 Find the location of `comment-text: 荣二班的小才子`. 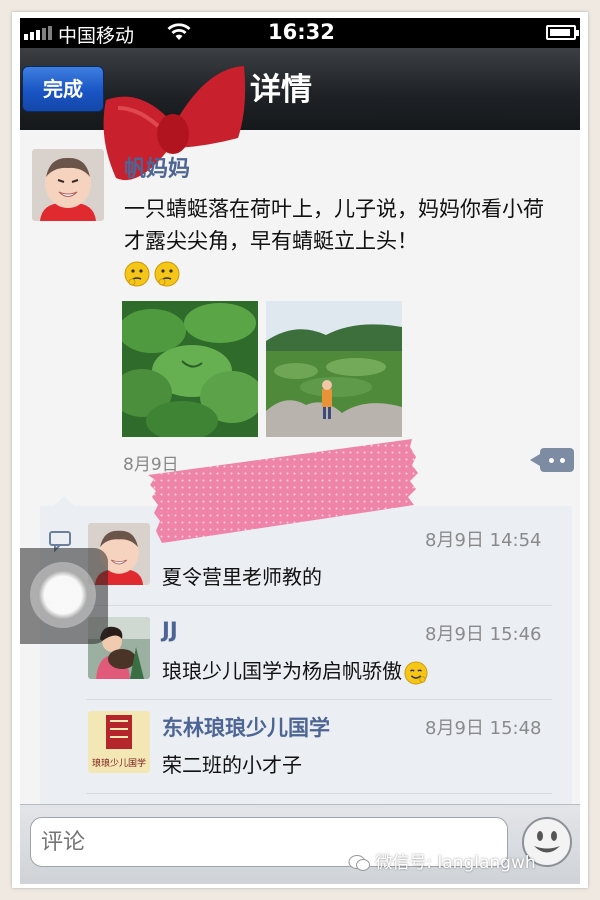

comment-text: 荣二班的小才子 is located at coordinates (232, 765).